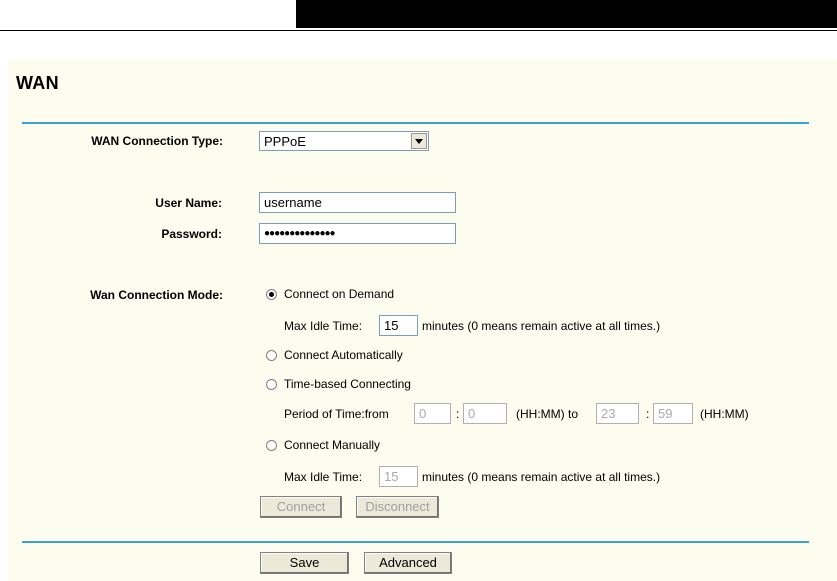  What do you see at coordinates (547, 414) in the screenshot?
I see `period-to-label: (HH:MM) to` at bounding box center [547, 414].